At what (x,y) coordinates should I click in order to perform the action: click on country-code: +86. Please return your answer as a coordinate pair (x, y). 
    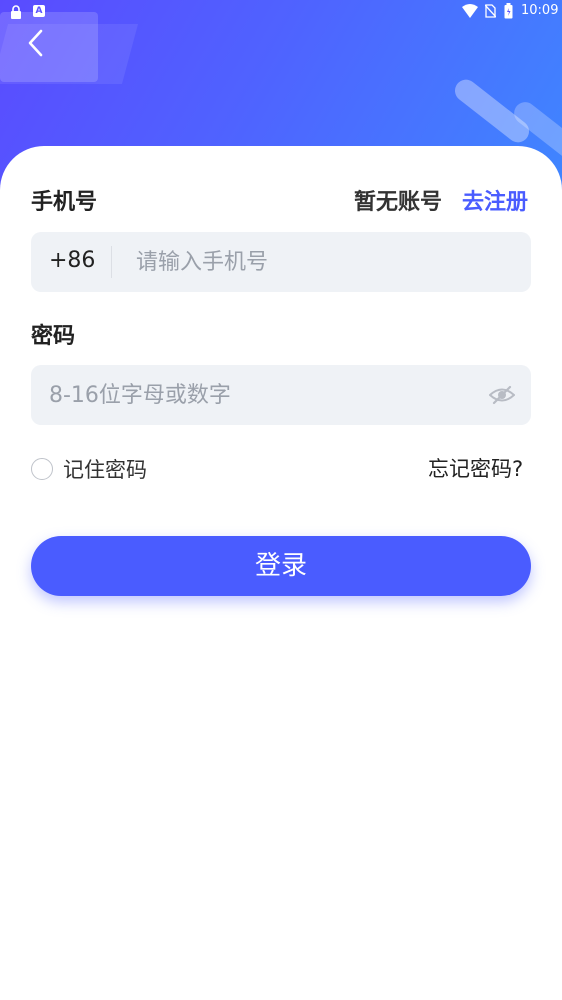
    Looking at the image, I should click on (72, 260).